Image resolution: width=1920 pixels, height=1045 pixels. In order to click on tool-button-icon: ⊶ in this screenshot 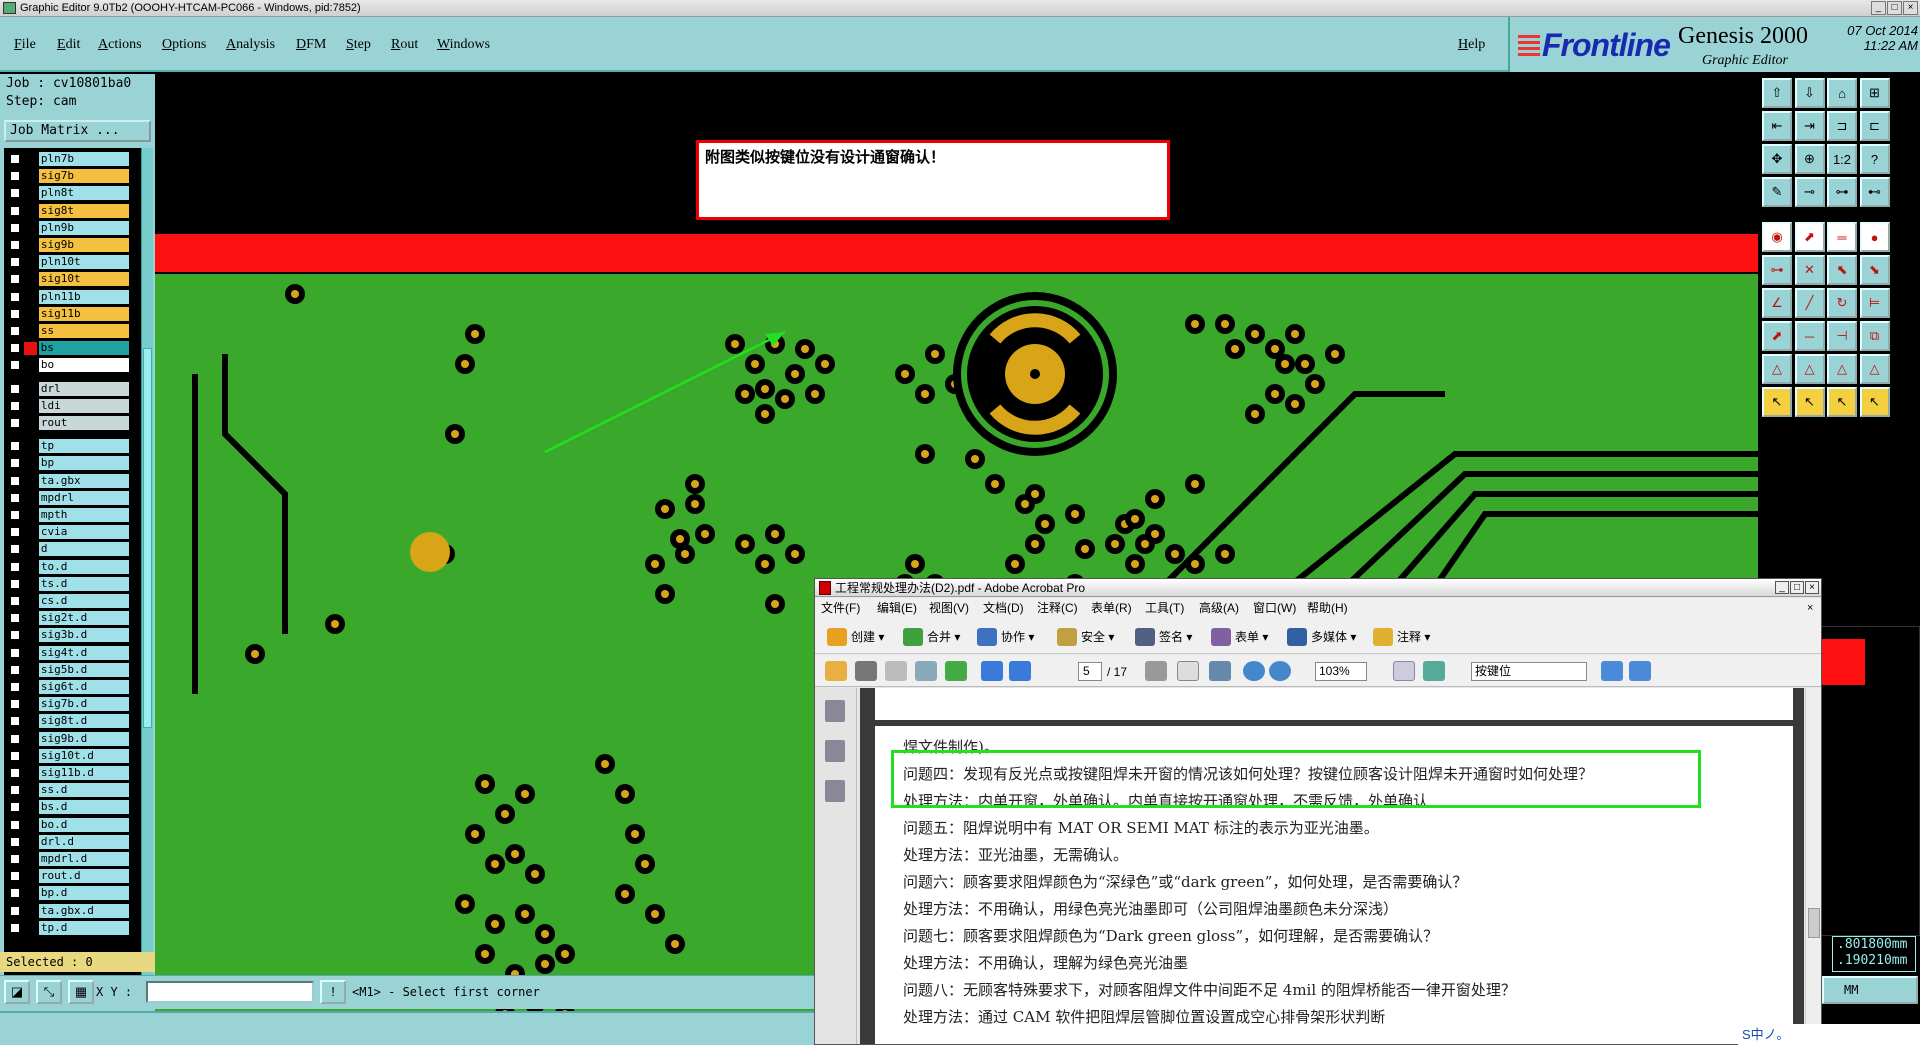, I will do `click(1777, 270)`.